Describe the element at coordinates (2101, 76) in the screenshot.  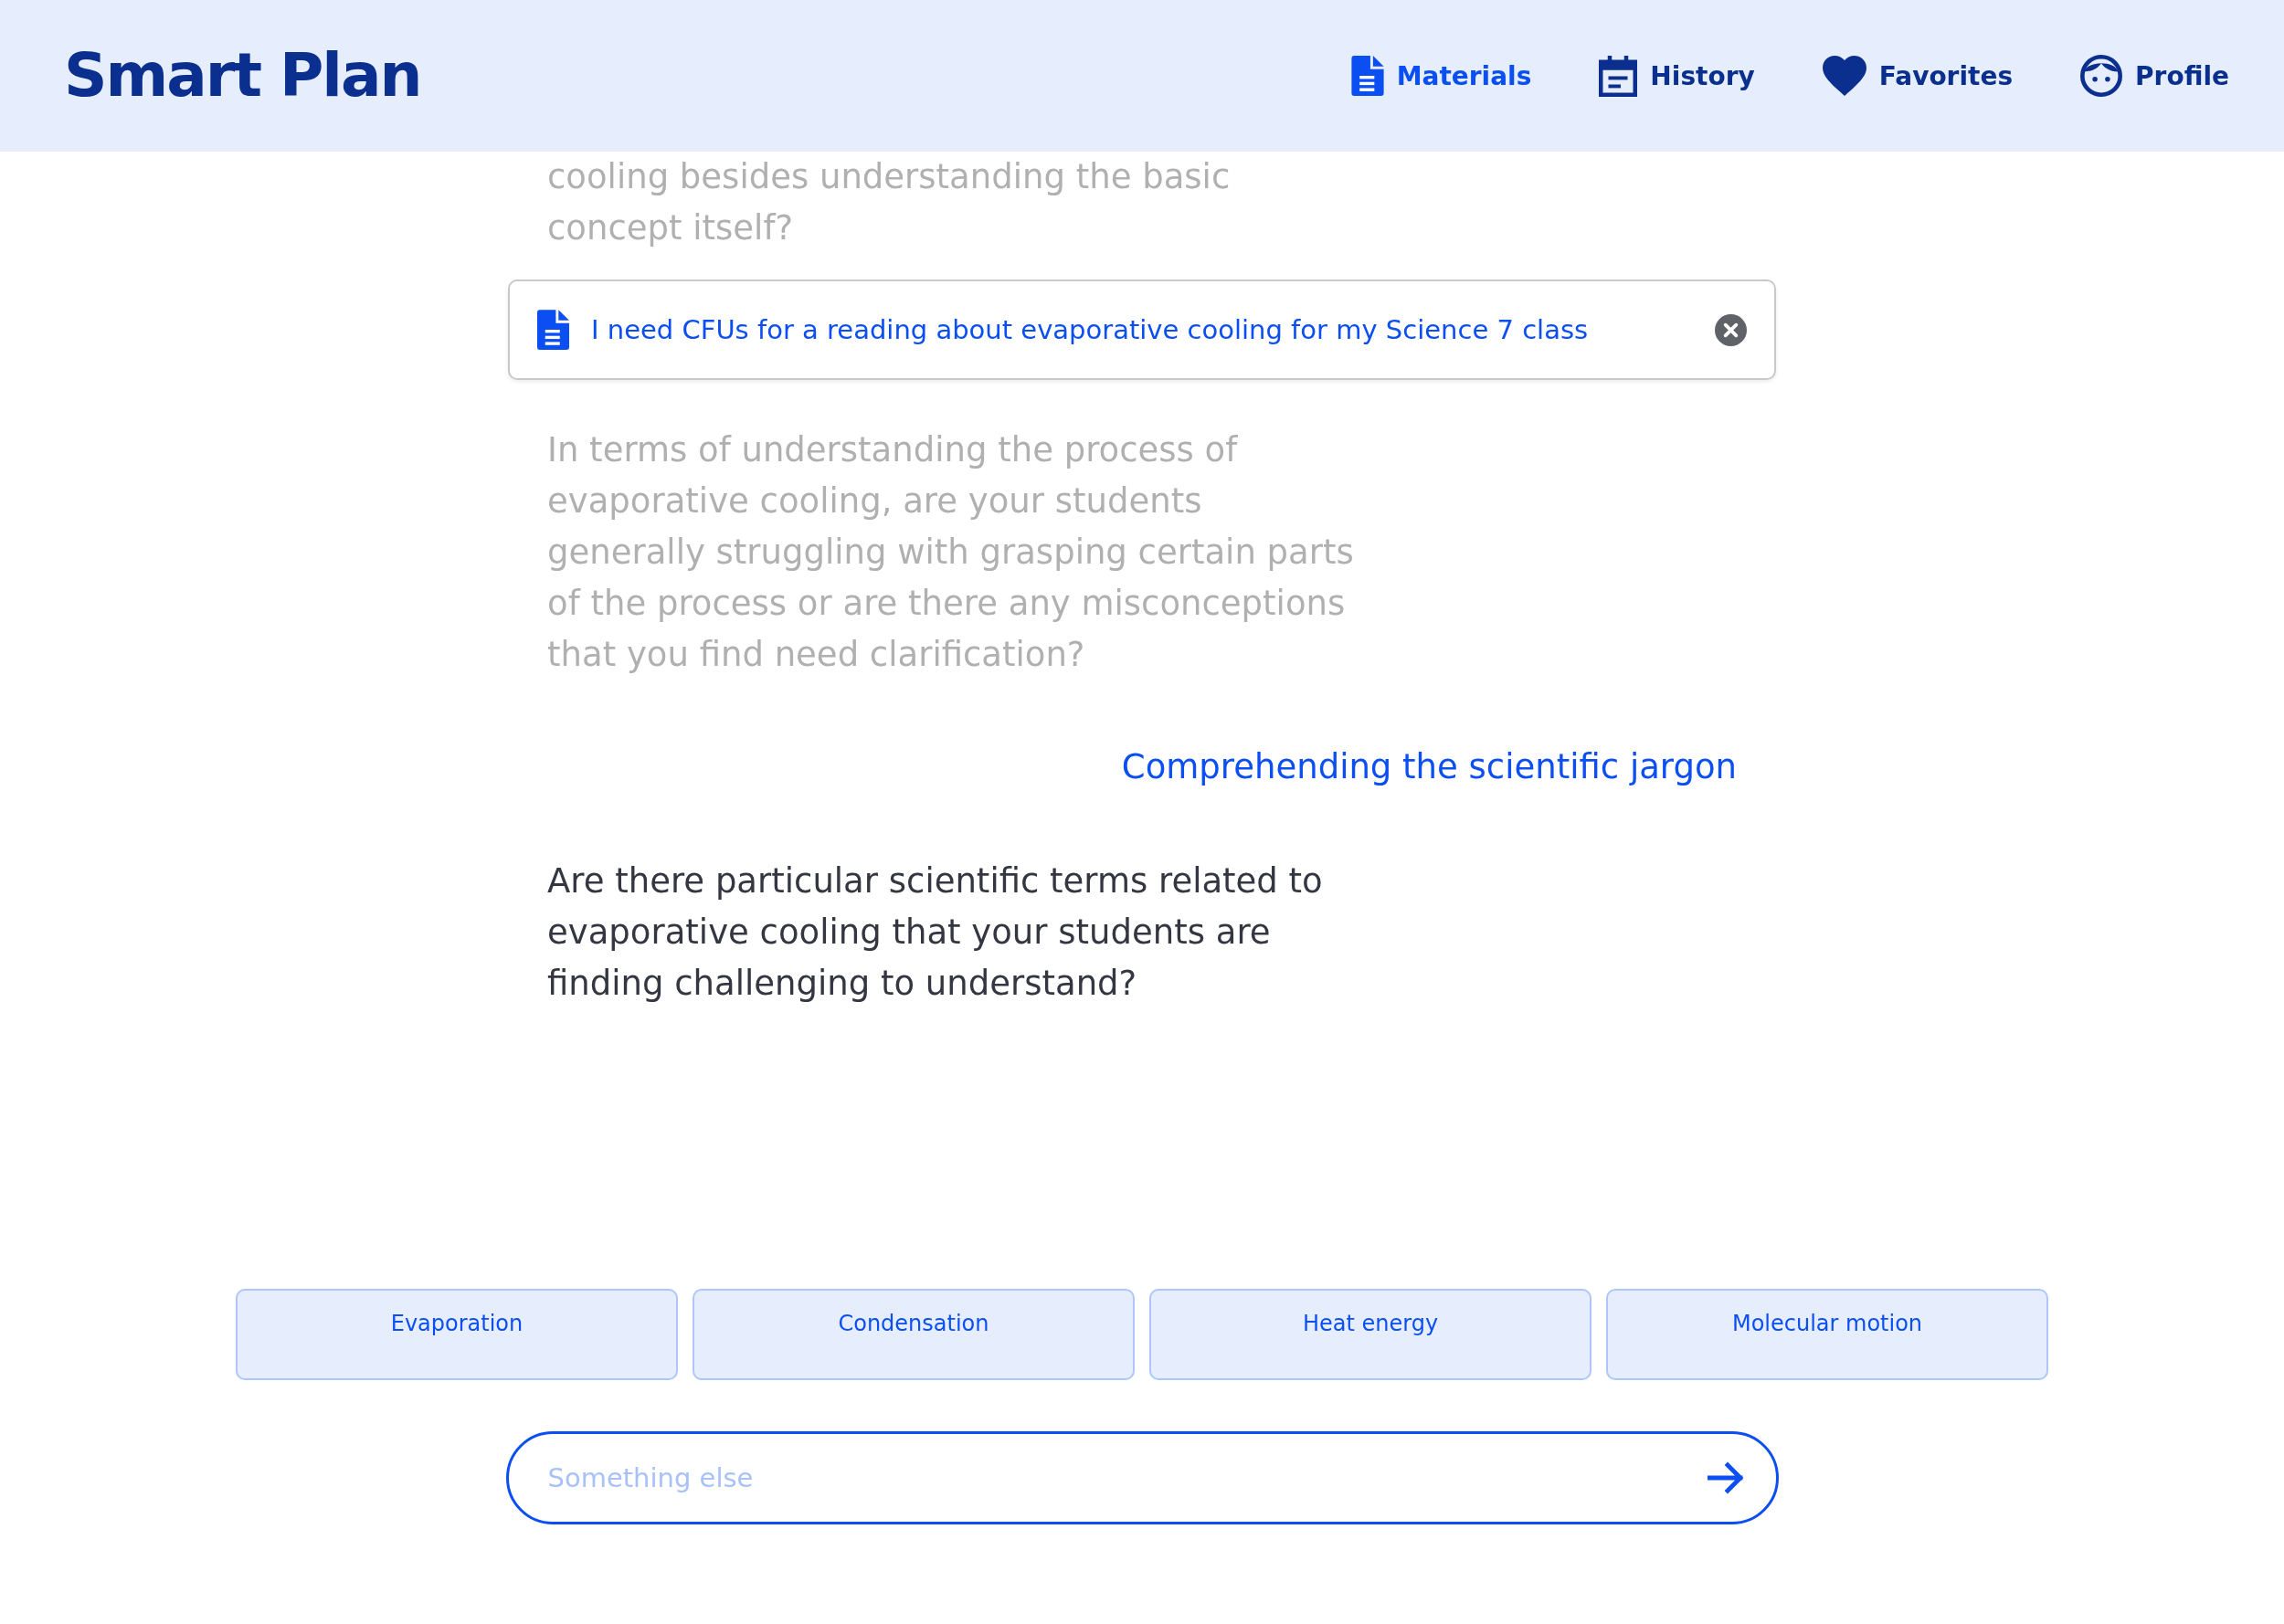
I see `face-icon` at that location.